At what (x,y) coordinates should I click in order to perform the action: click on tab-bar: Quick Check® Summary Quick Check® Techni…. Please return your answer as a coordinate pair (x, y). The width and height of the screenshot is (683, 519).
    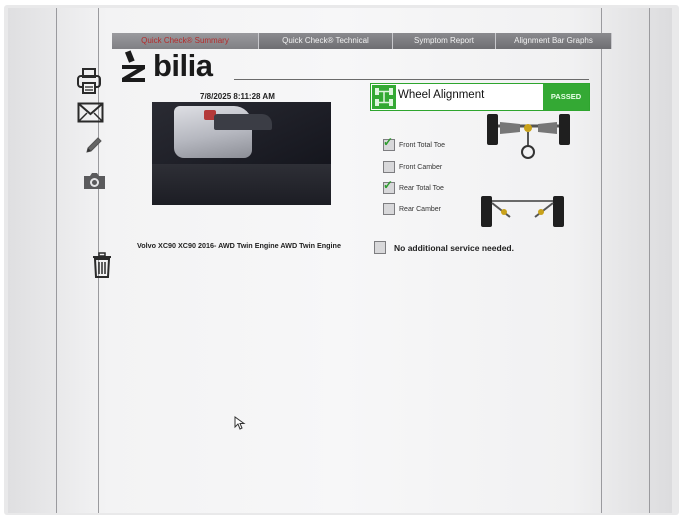
    Looking at the image, I should click on (362, 41).